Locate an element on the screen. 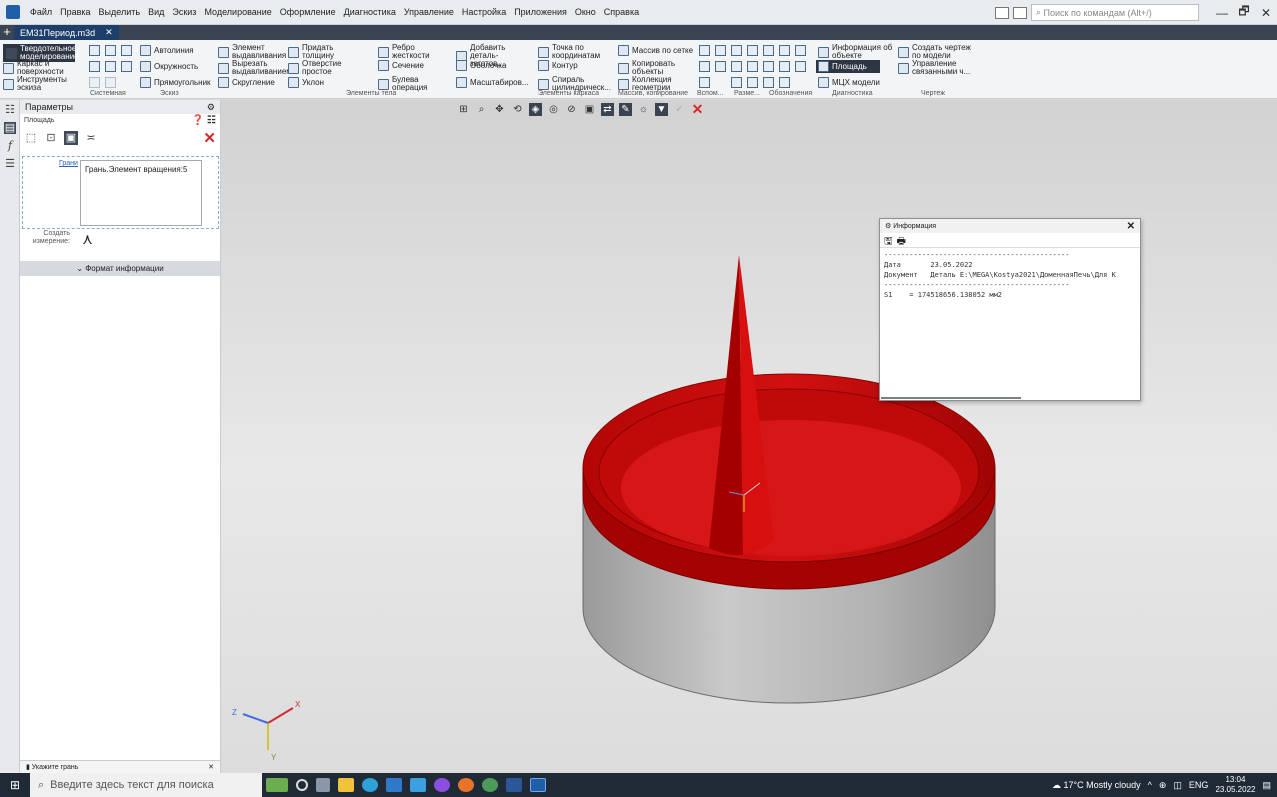 This screenshot has height=797, width=1277. thicken-button: Придать толщину is located at coordinates (315, 52).